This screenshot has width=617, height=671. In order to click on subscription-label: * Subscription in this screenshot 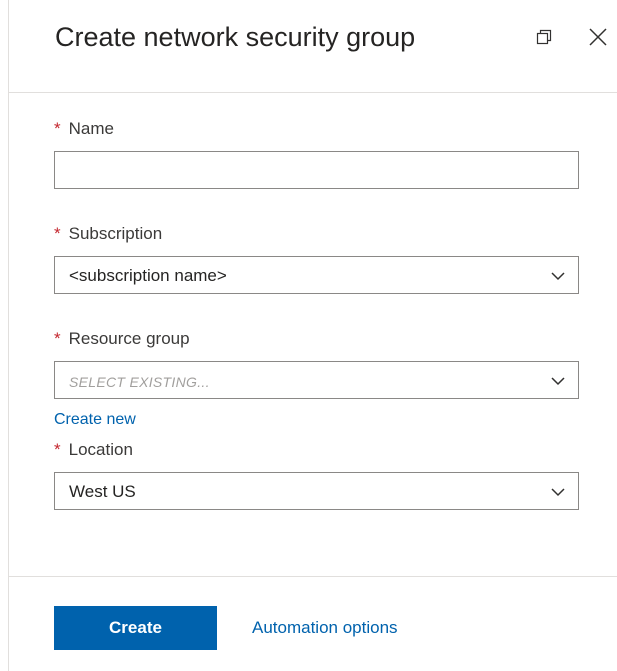, I will do `click(108, 234)`.